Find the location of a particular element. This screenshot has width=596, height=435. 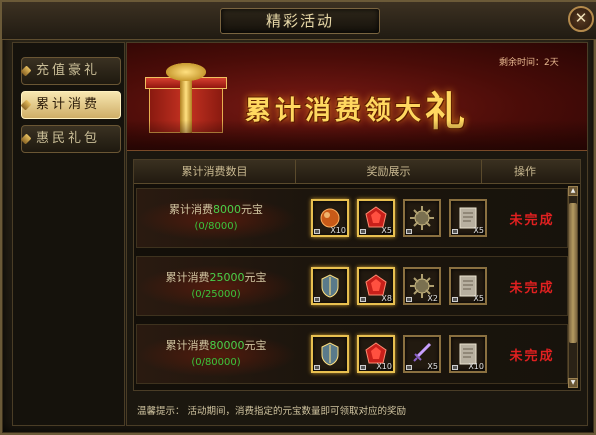

requirement-text: 累计消费80000元宝 is located at coordinates (216, 345).